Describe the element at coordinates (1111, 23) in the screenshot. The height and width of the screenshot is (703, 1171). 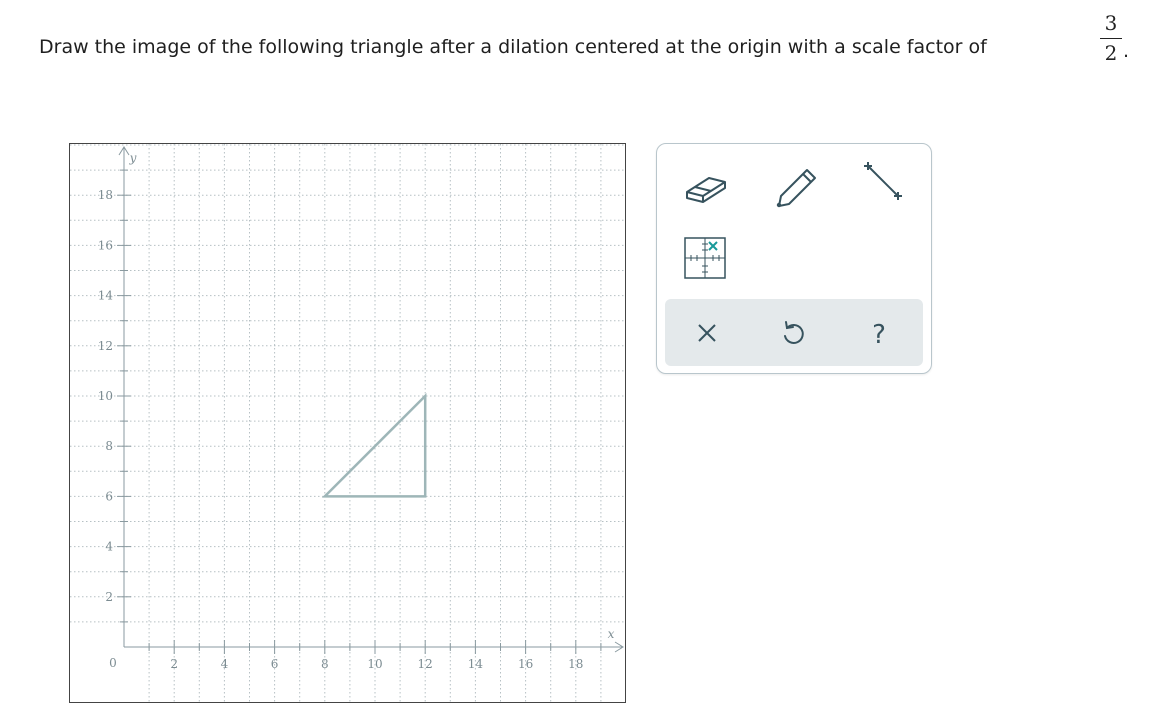
I see `fraction-numerator: 3` at that location.